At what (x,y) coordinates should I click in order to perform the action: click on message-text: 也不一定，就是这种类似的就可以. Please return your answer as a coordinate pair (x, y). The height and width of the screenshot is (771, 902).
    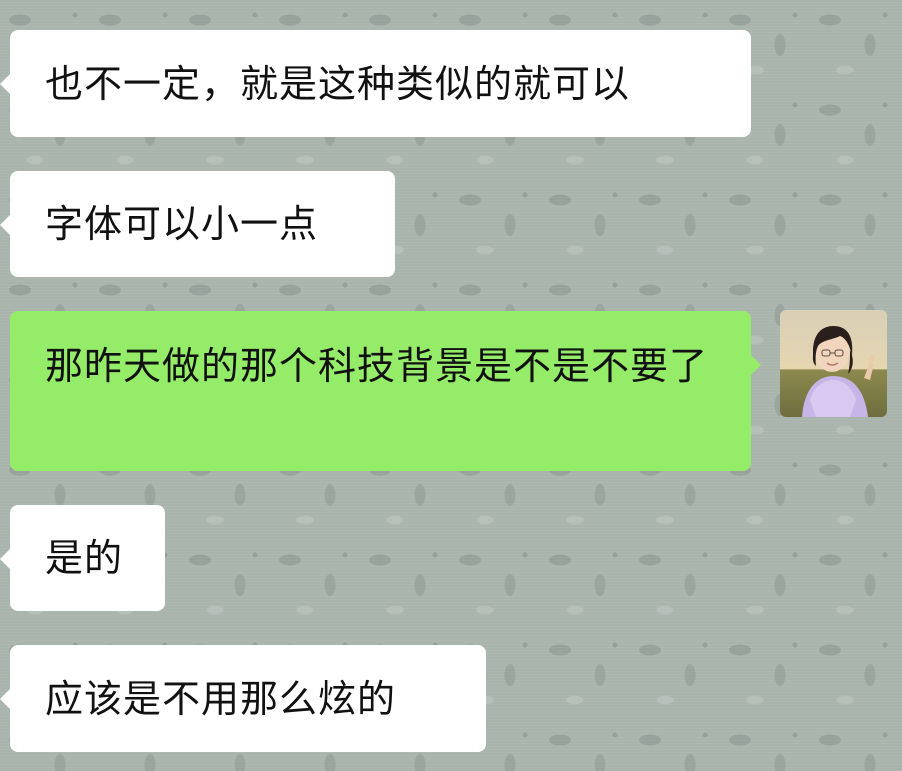
    Looking at the image, I should click on (338, 84).